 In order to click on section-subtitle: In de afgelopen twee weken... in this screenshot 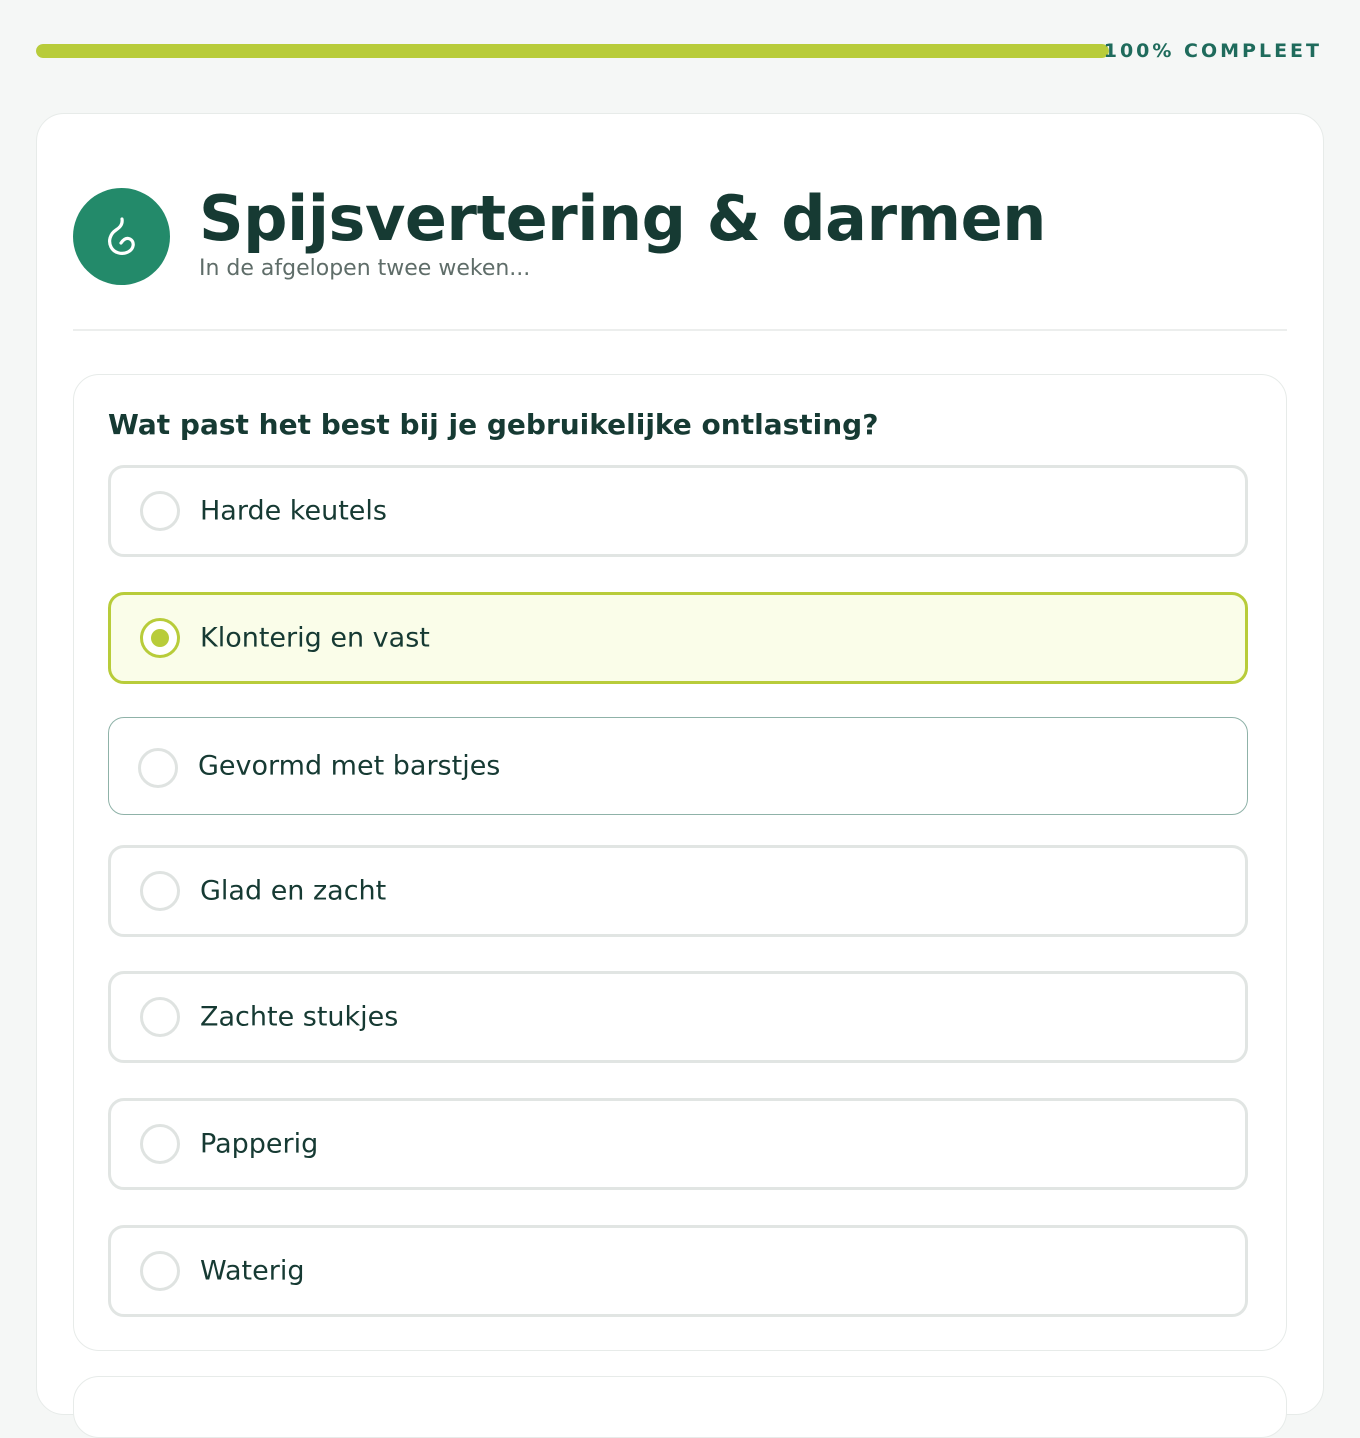, I will do `click(365, 268)`.